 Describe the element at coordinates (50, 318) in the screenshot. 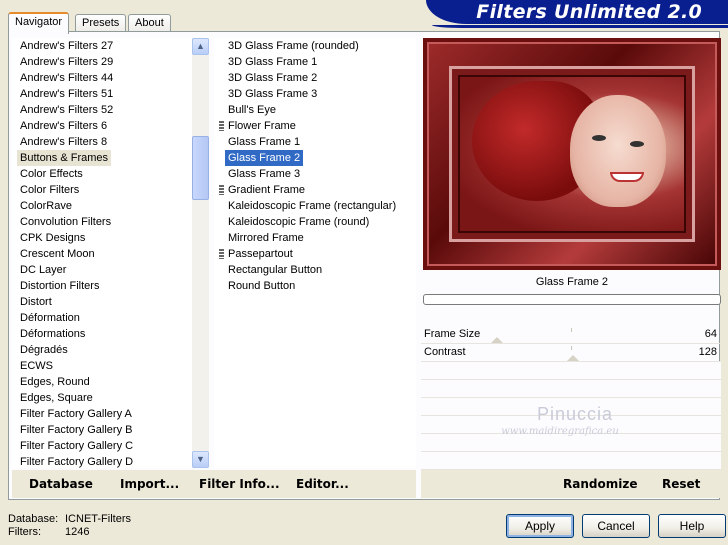

I see `category-item: Déformation` at that location.